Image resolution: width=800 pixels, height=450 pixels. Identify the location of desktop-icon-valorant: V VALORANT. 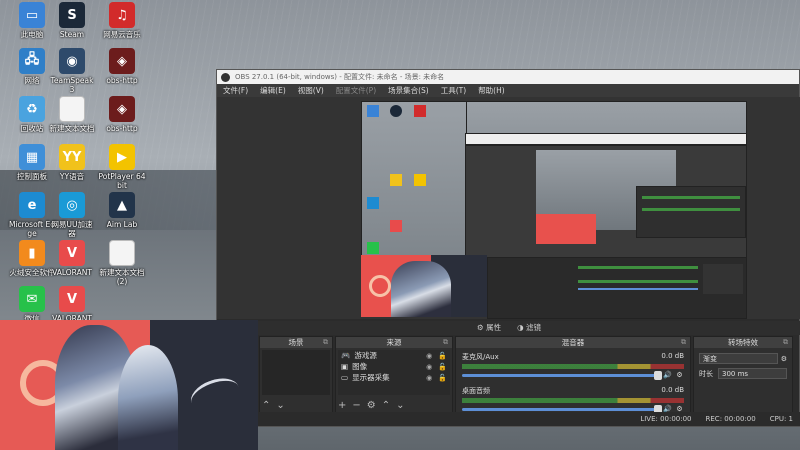
(72, 258).